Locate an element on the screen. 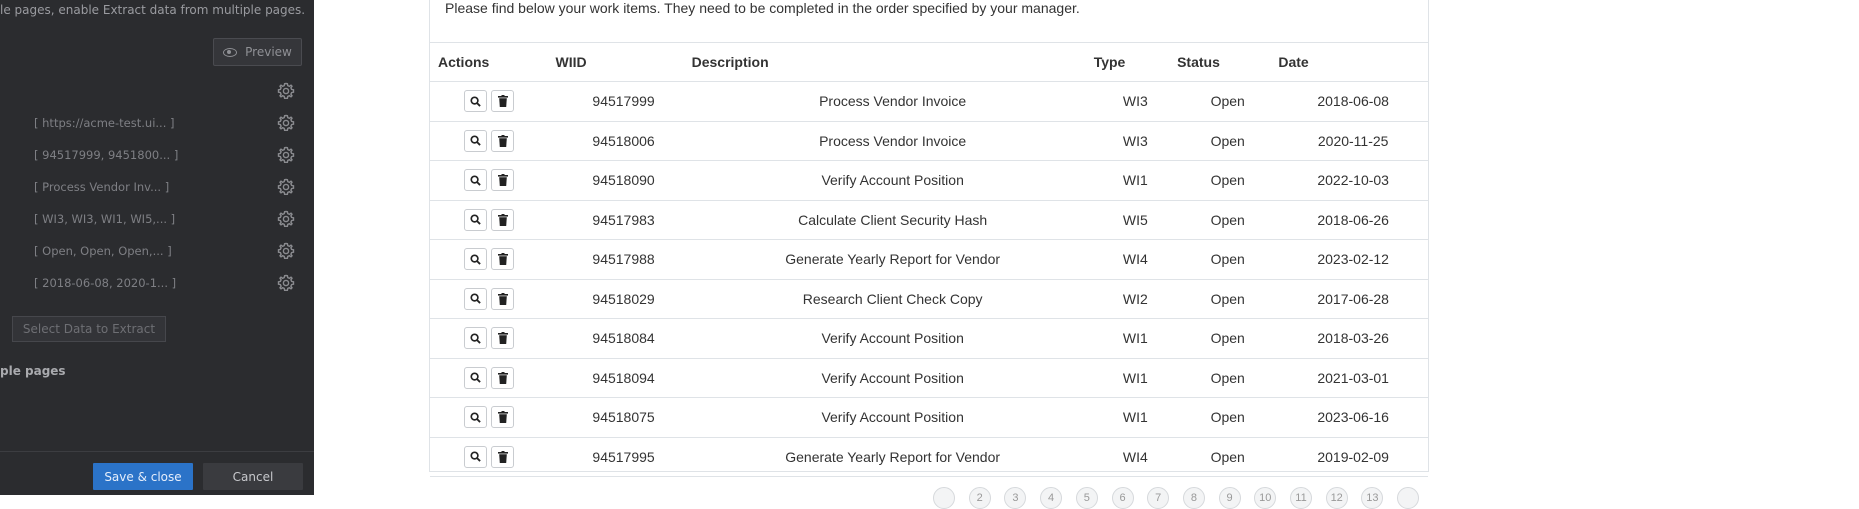 The width and height of the screenshot is (1859, 509). select-data-button: Select Data to Extract is located at coordinates (89, 329).